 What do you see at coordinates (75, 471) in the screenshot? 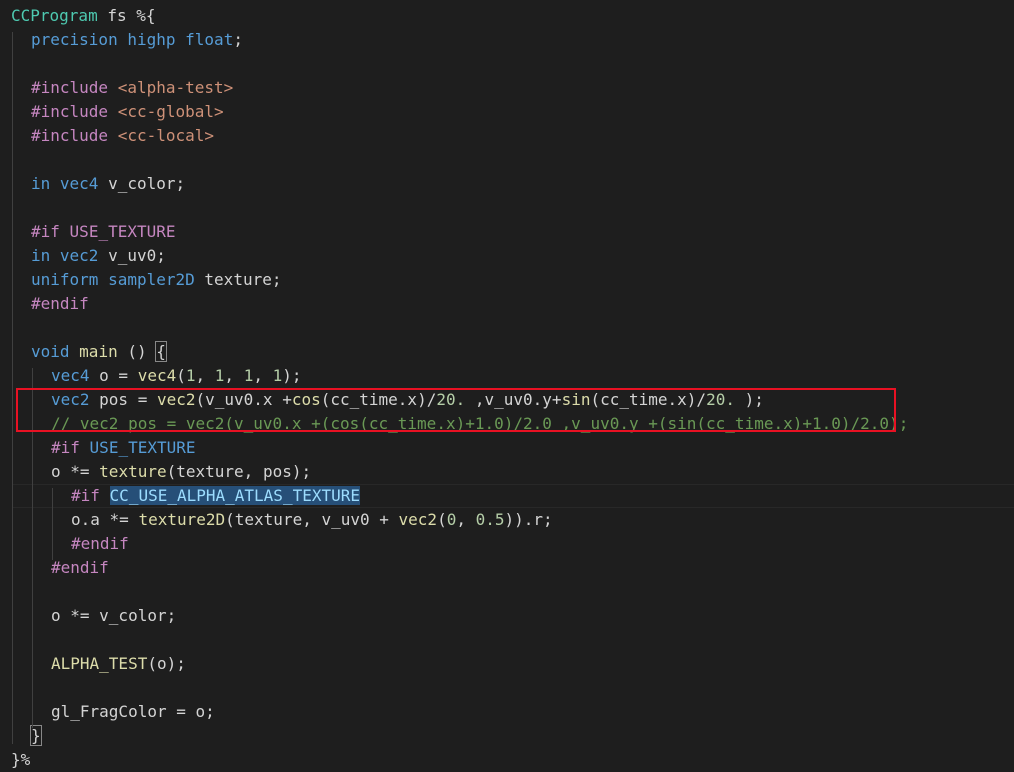
I see `code-token: o *=` at bounding box center [75, 471].